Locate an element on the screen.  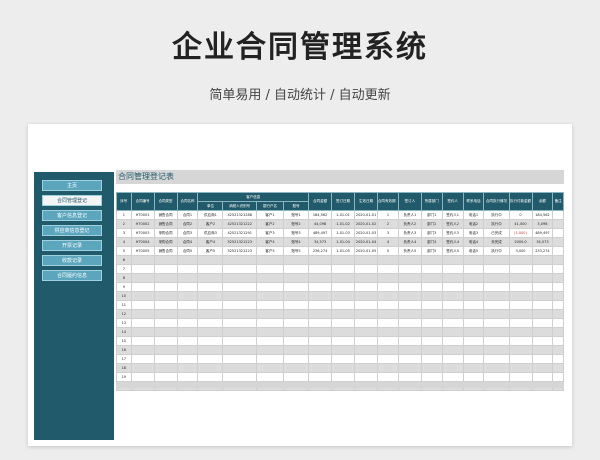
table-cell: 1-01-02 is located at coordinates (343, 224).